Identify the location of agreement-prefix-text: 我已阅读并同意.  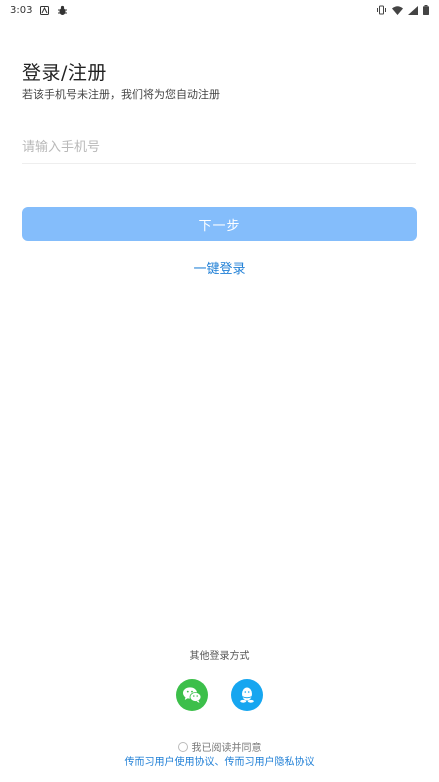
(226, 748).